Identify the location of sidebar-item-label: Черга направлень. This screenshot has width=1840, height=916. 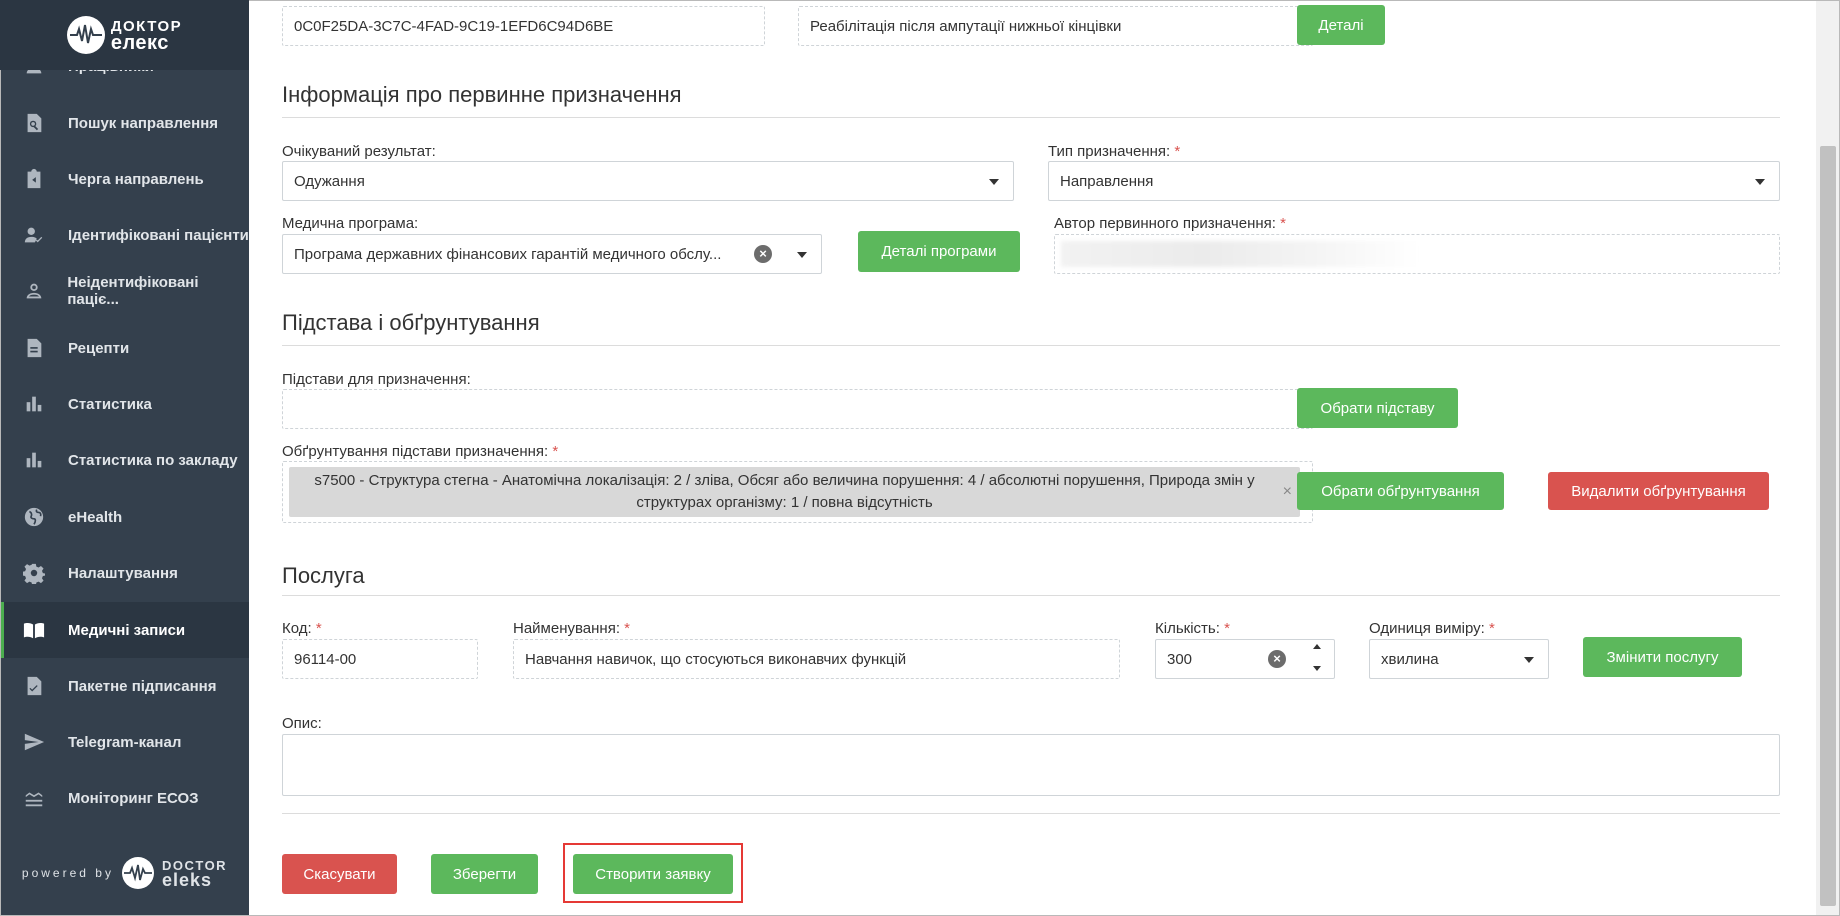
(136, 179).